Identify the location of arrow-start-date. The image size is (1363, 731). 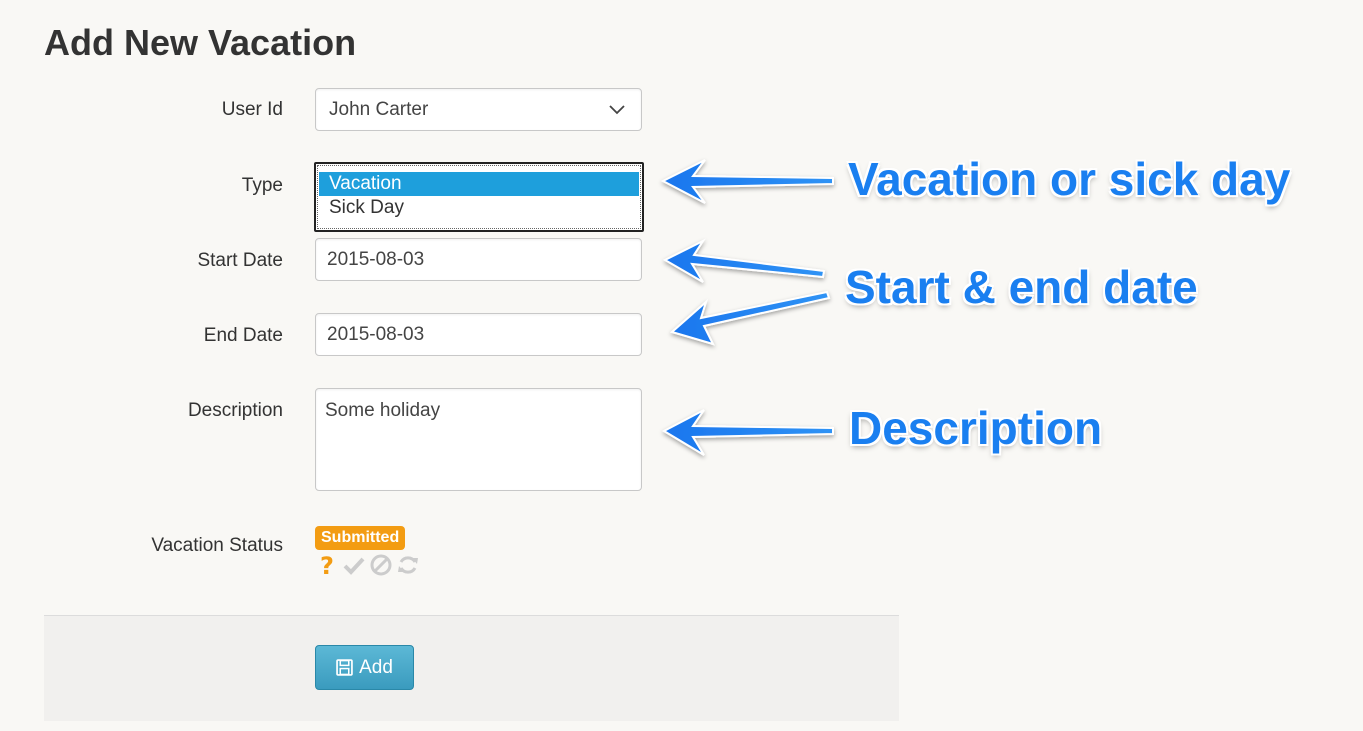
(744, 260).